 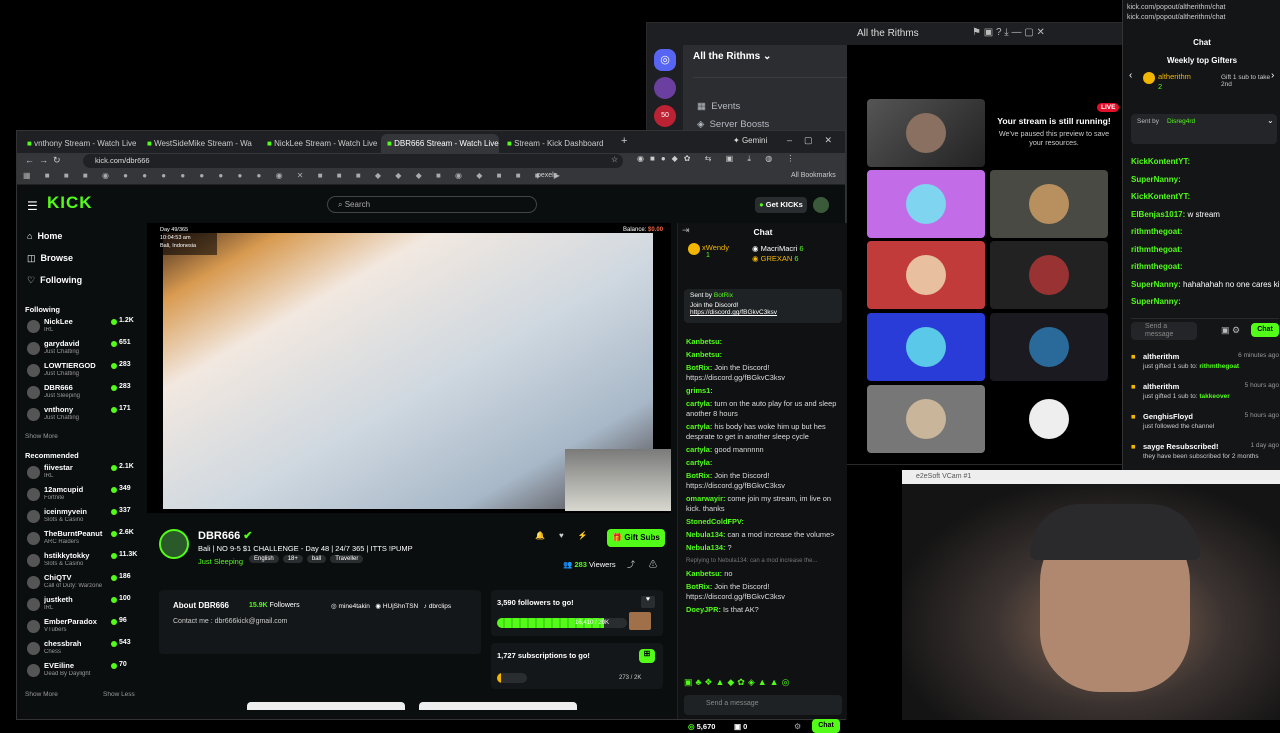 I want to click on gift-subs-button: 🎁 Gift Subs, so click(x=636, y=538).